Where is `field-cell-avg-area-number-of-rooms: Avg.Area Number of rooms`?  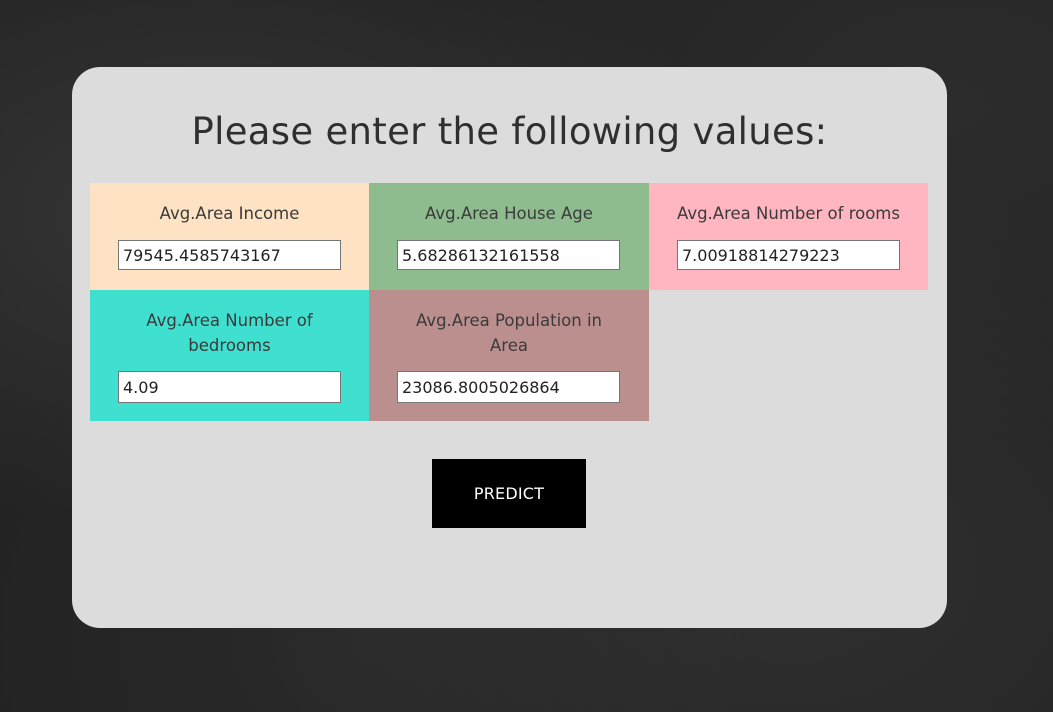
field-cell-avg-area-number-of-rooms: Avg.Area Number of rooms is located at coordinates (788, 236).